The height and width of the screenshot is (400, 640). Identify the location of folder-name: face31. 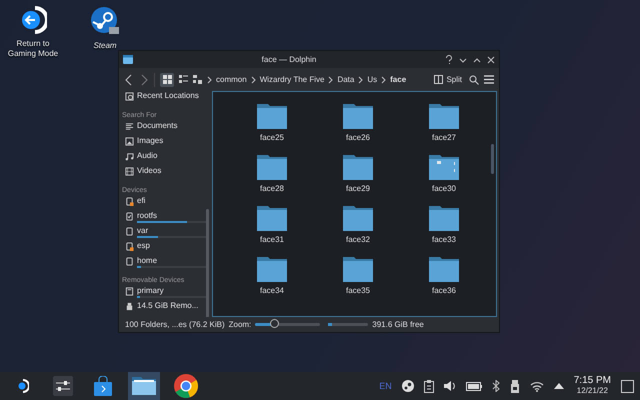
(272, 239).